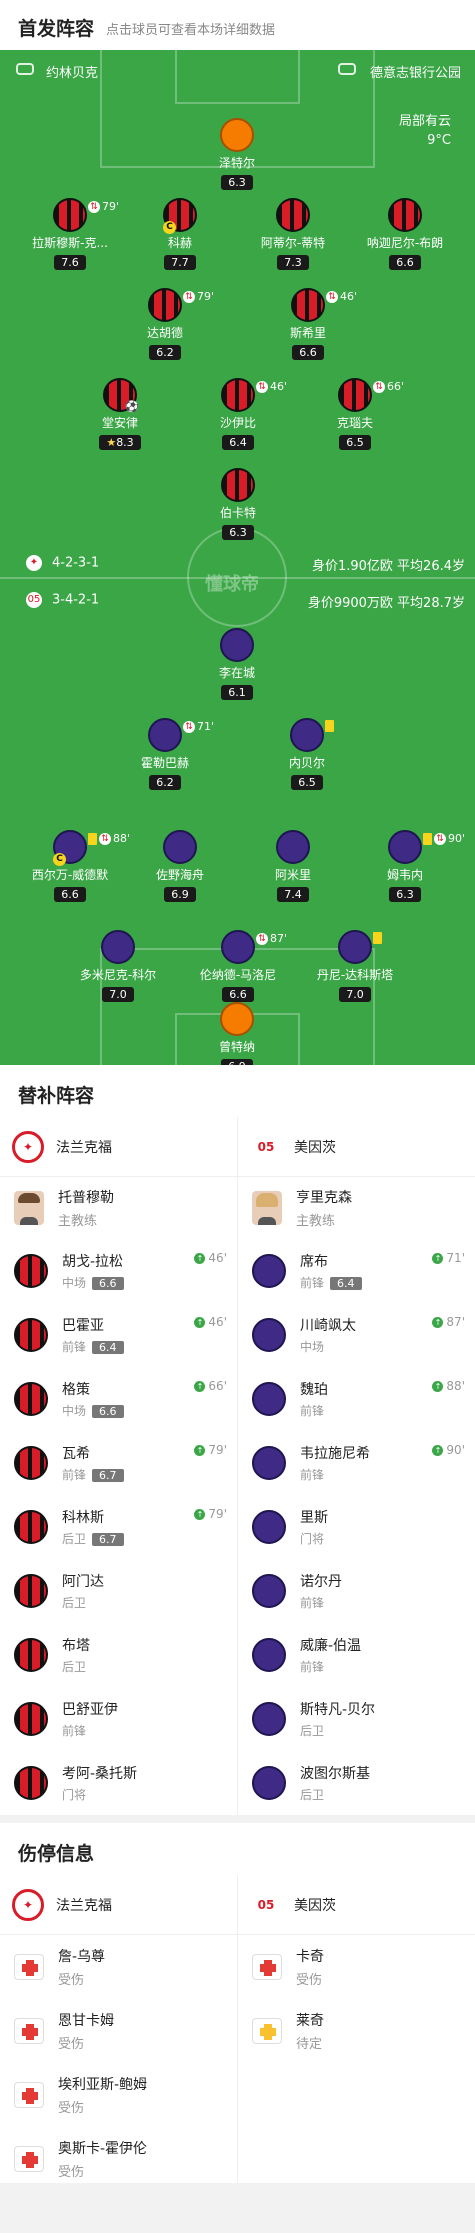 Image resolution: width=475 pixels, height=2233 pixels. Describe the element at coordinates (337, 1719) in the screenshot. I see `sub-info: 斯特凡-贝尔 后卫` at that location.